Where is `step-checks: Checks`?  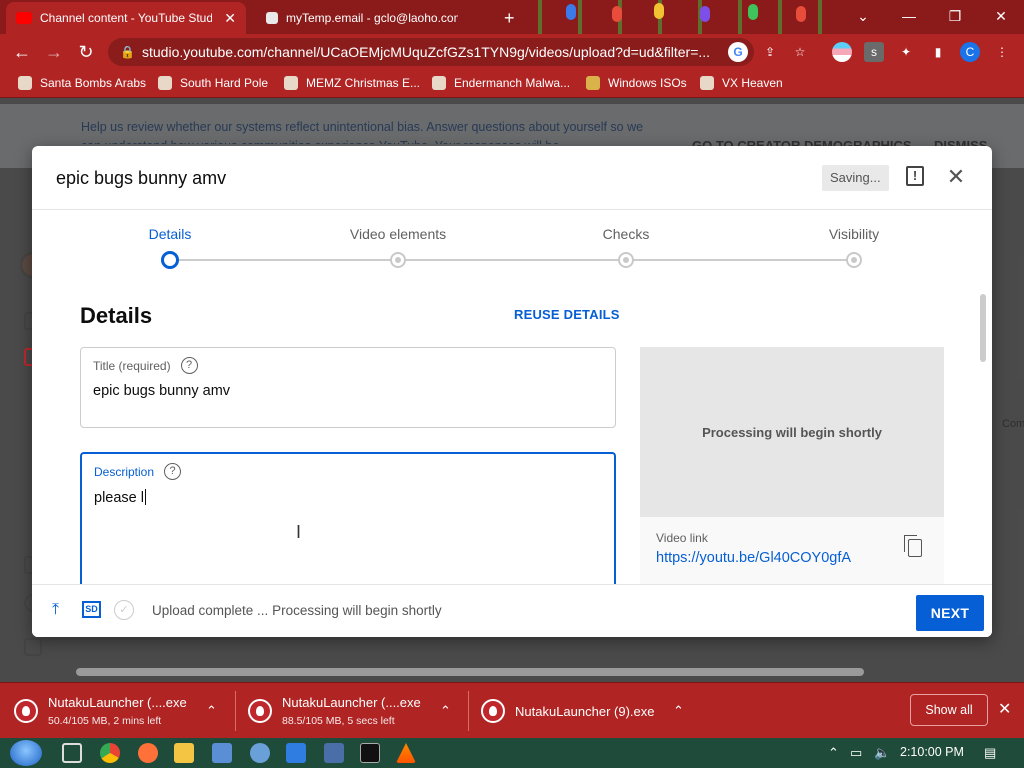
step-checks: Checks is located at coordinates (626, 234).